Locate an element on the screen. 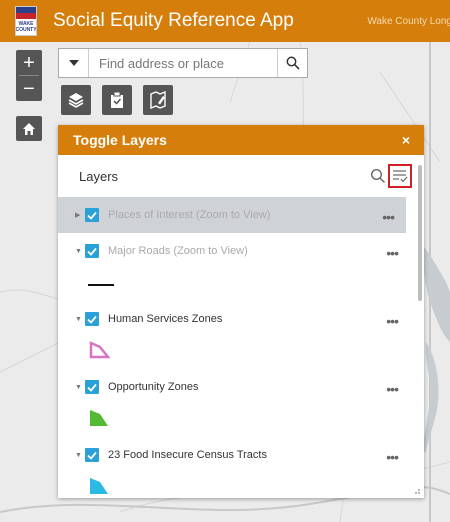  layer-label: Human Services Zones is located at coordinates (165, 319).